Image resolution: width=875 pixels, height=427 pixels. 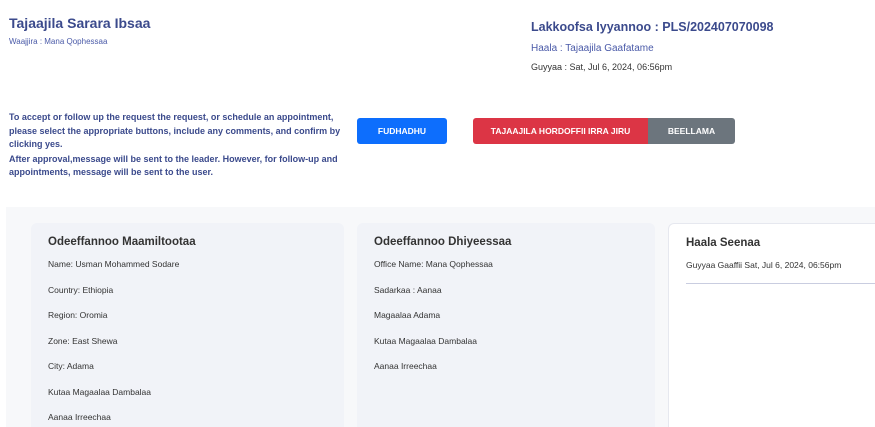 I want to click on customer-name: Name: Usman Mohammed Sodare, so click(x=114, y=264).